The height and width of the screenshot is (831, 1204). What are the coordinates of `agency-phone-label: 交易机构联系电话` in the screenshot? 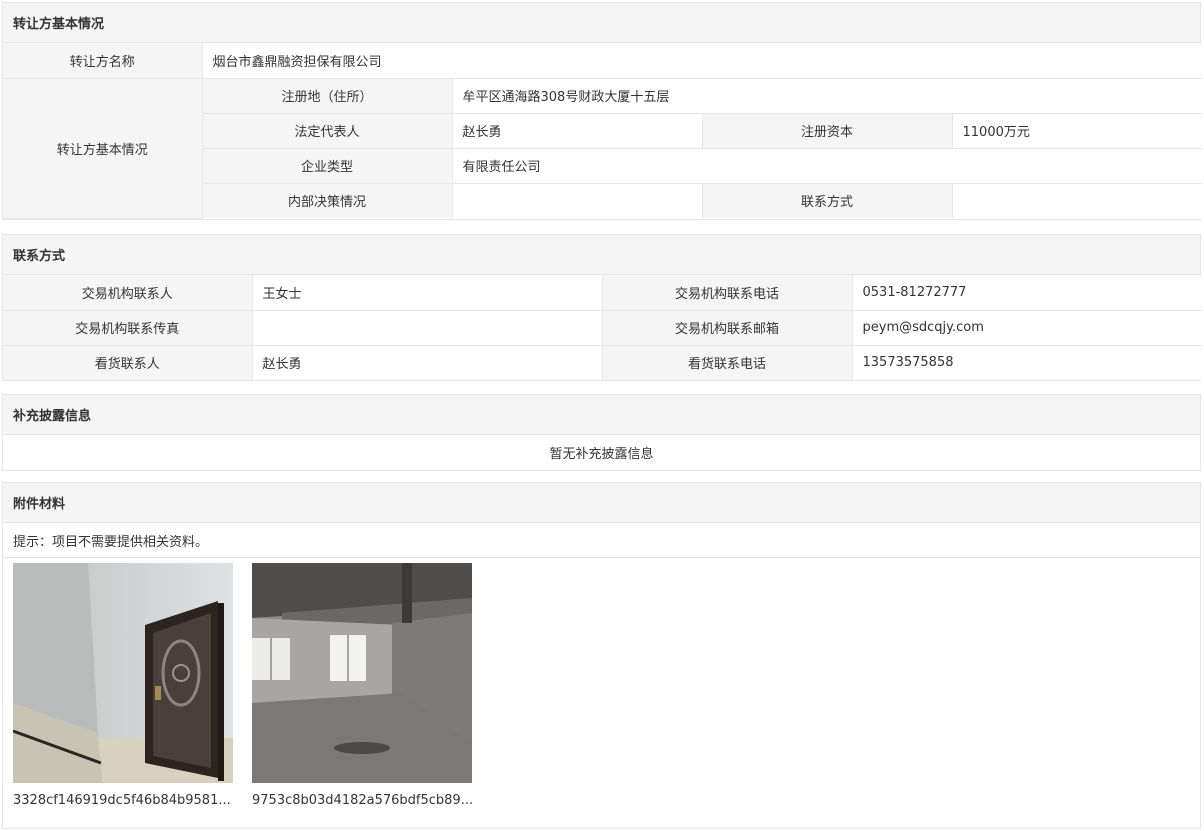 It's located at (727, 293).